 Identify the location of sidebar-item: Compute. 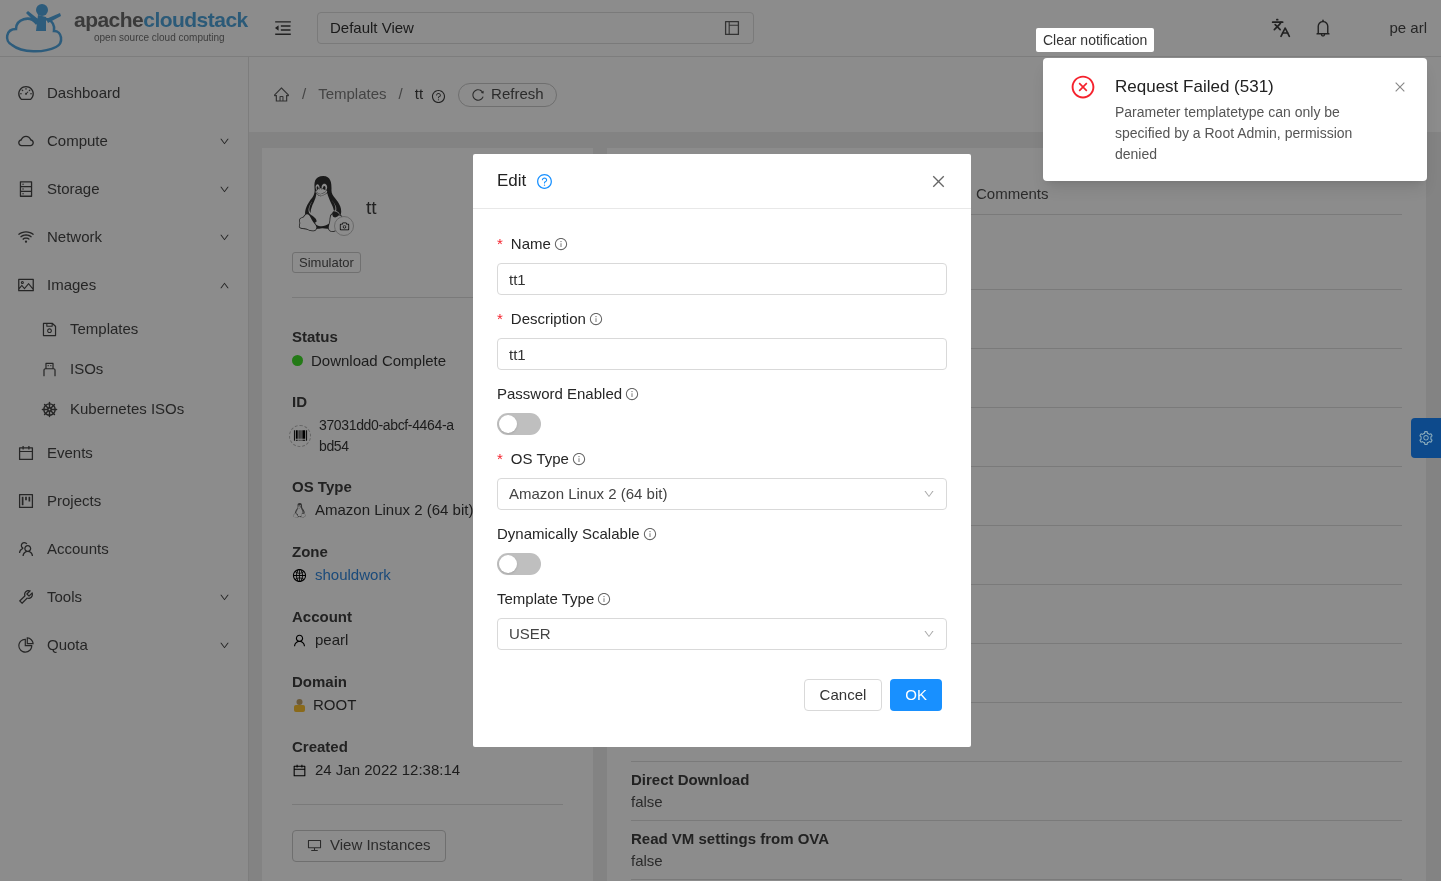
(124, 141).